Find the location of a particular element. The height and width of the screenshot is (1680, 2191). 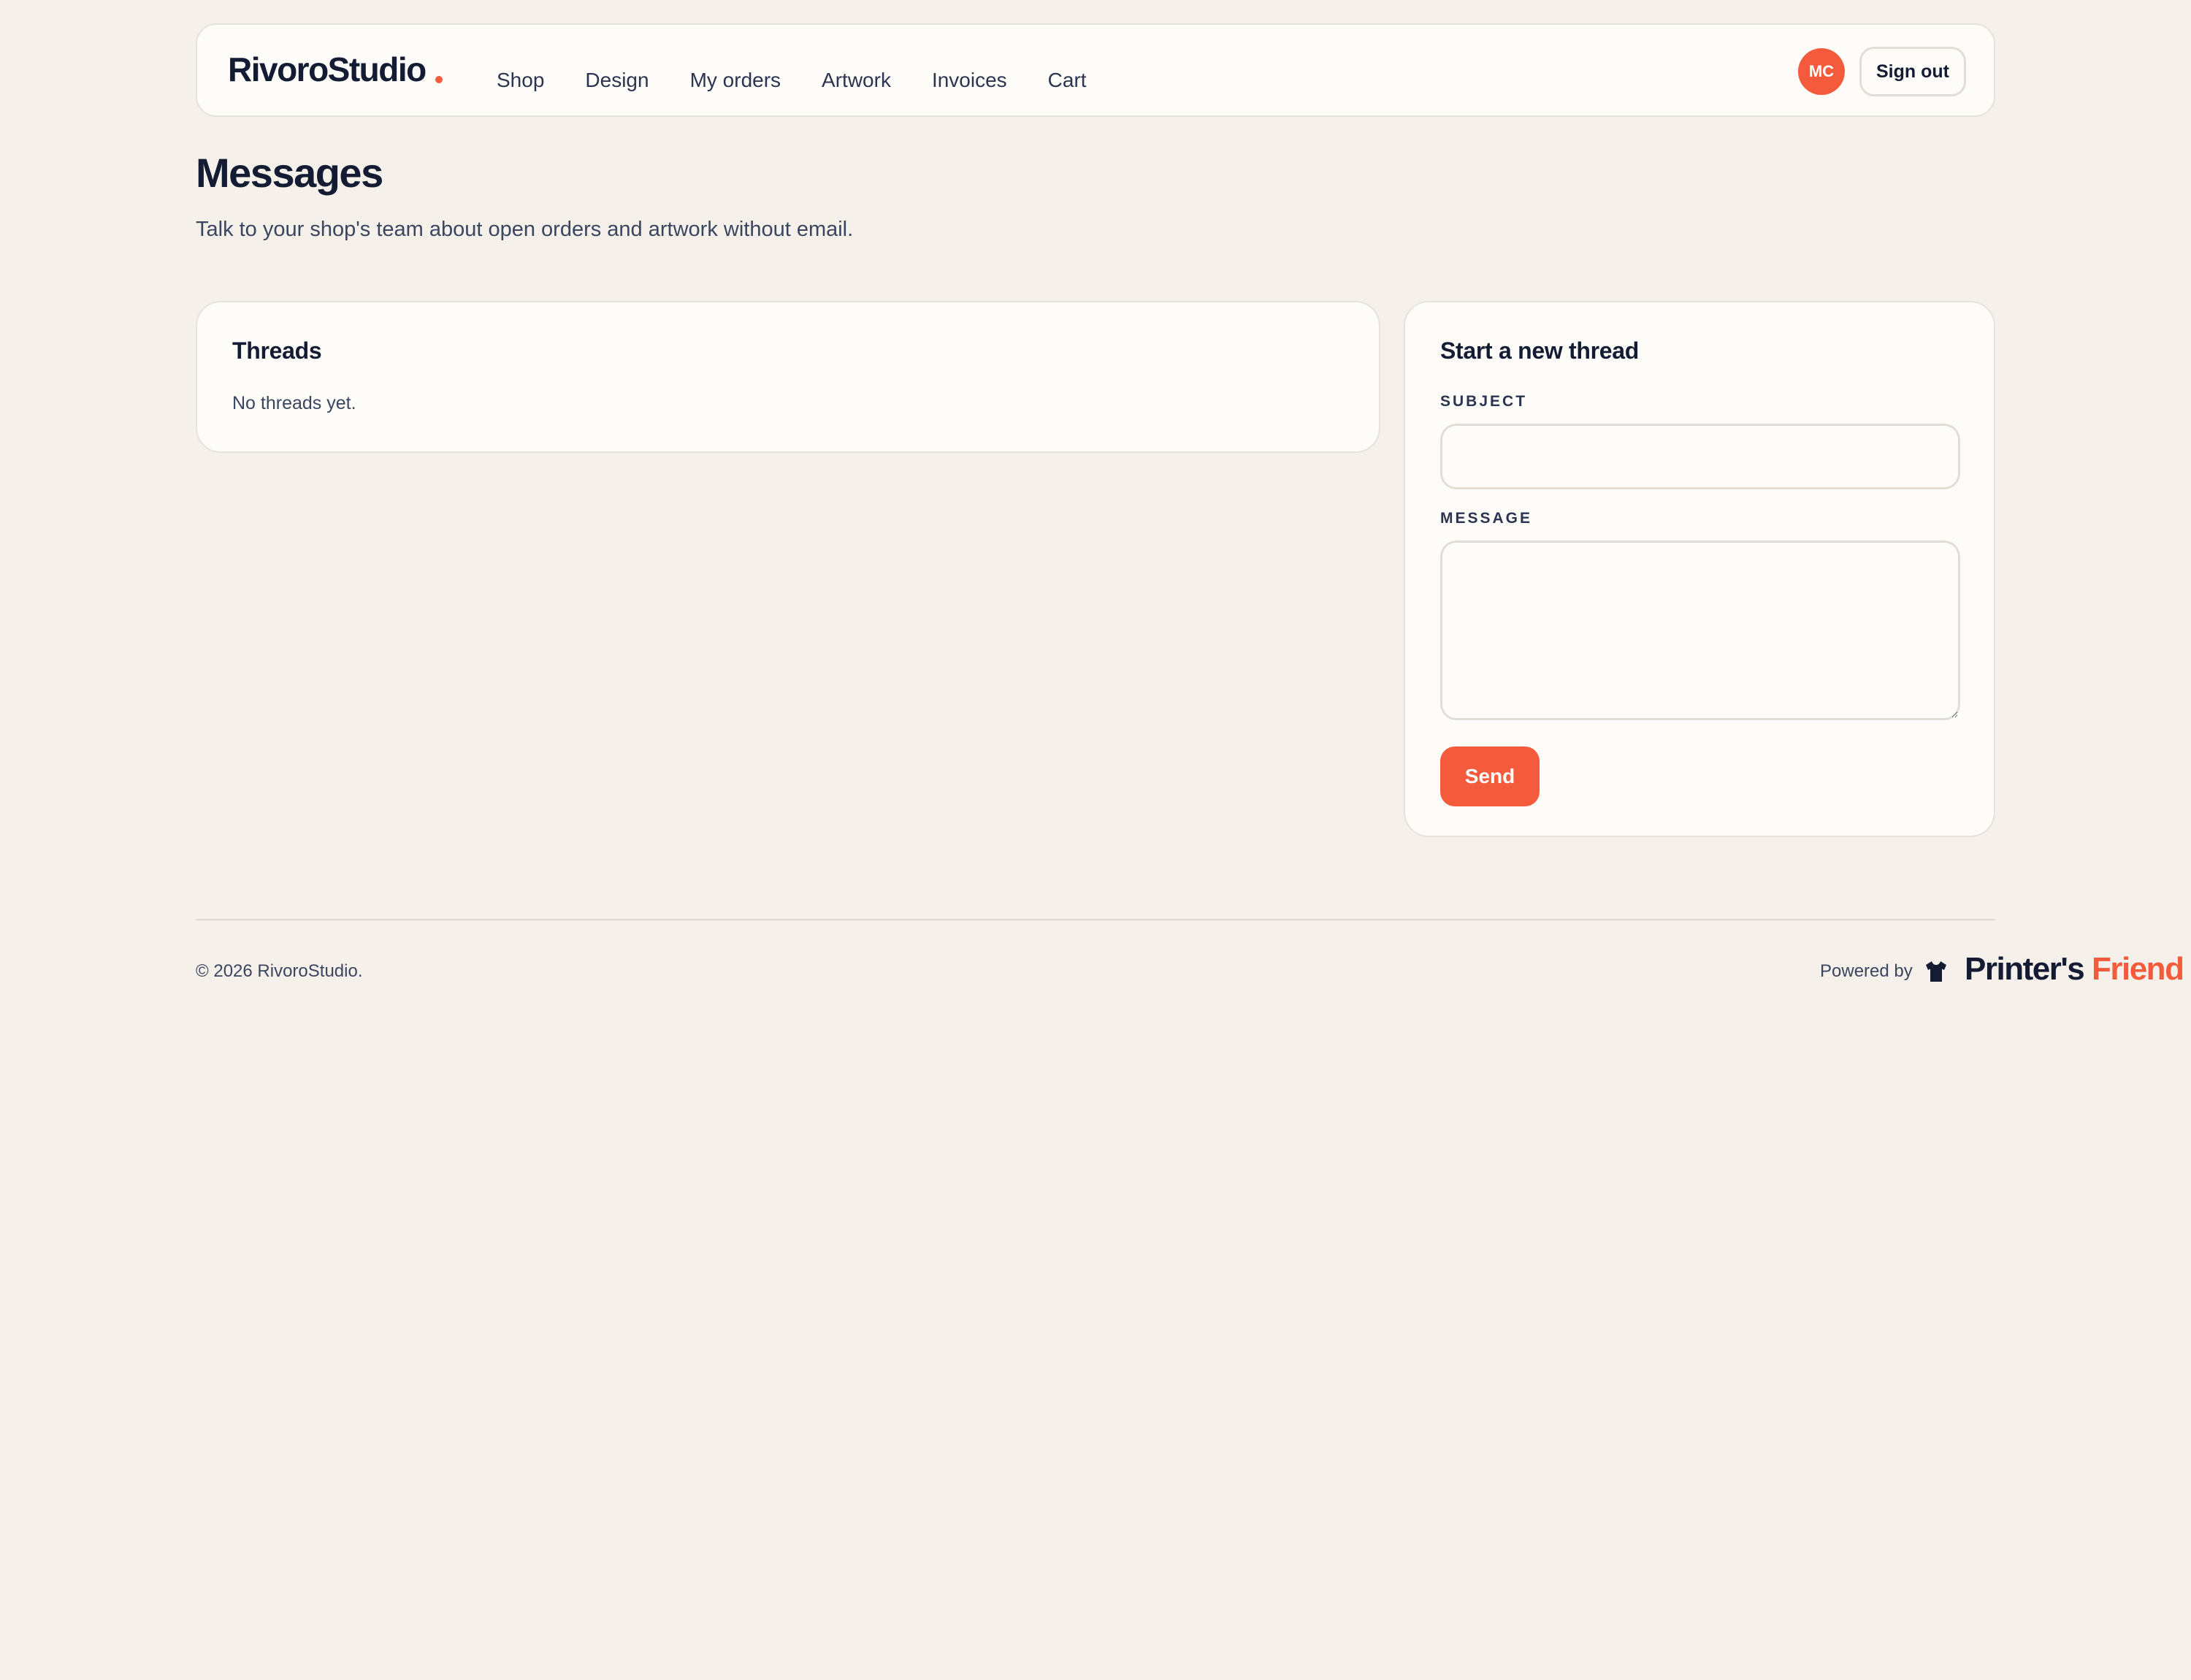

shirt-icon is located at coordinates (1936, 971).